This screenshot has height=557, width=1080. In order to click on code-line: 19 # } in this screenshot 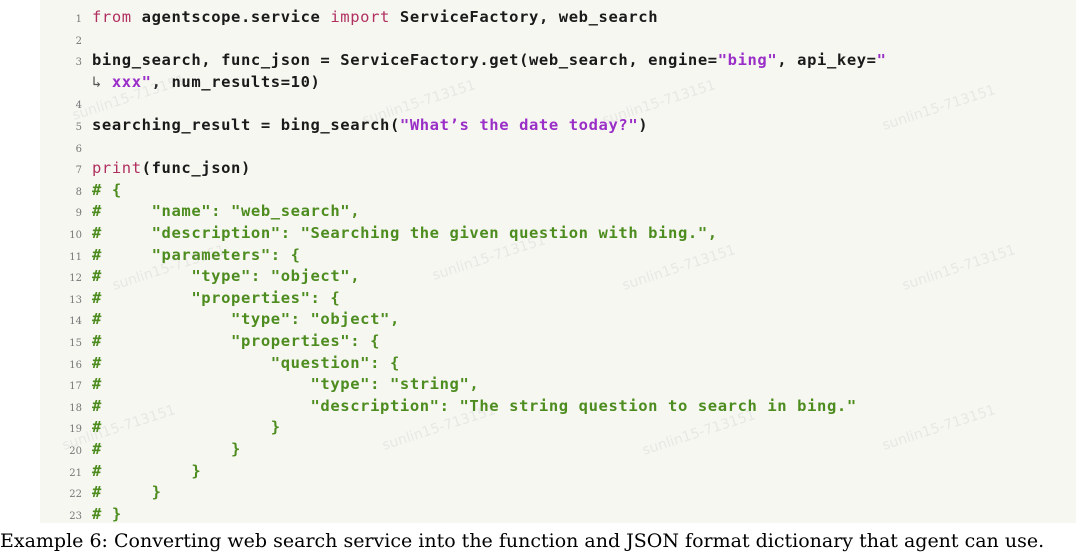, I will do `click(160, 427)`.